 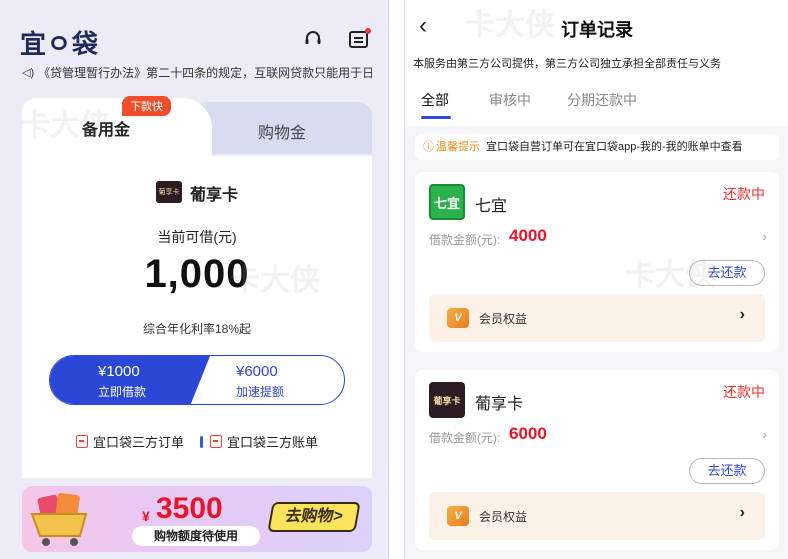 I want to click on borrow-amount: ¥1000, so click(x=119, y=371).